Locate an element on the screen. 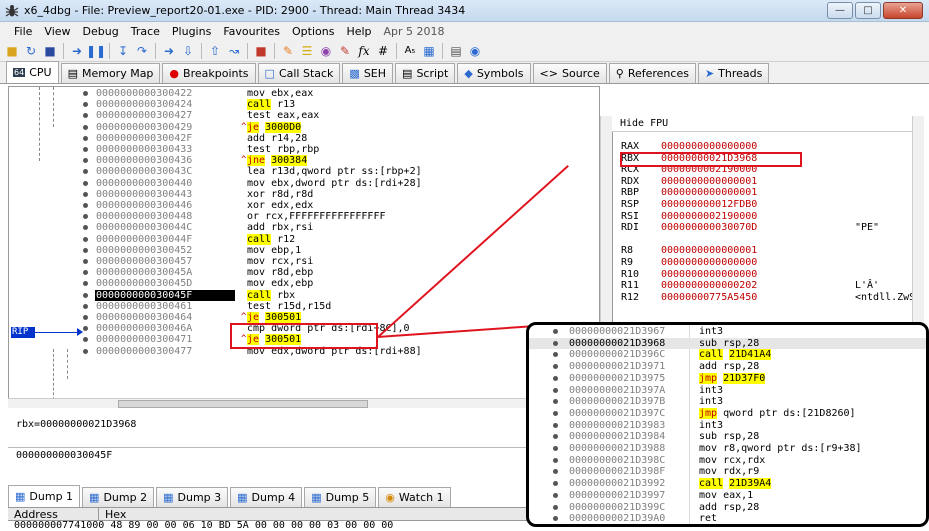 The width and height of the screenshot is (929, 531). register-value: 000000000030070D is located at coordinates (709, 227).